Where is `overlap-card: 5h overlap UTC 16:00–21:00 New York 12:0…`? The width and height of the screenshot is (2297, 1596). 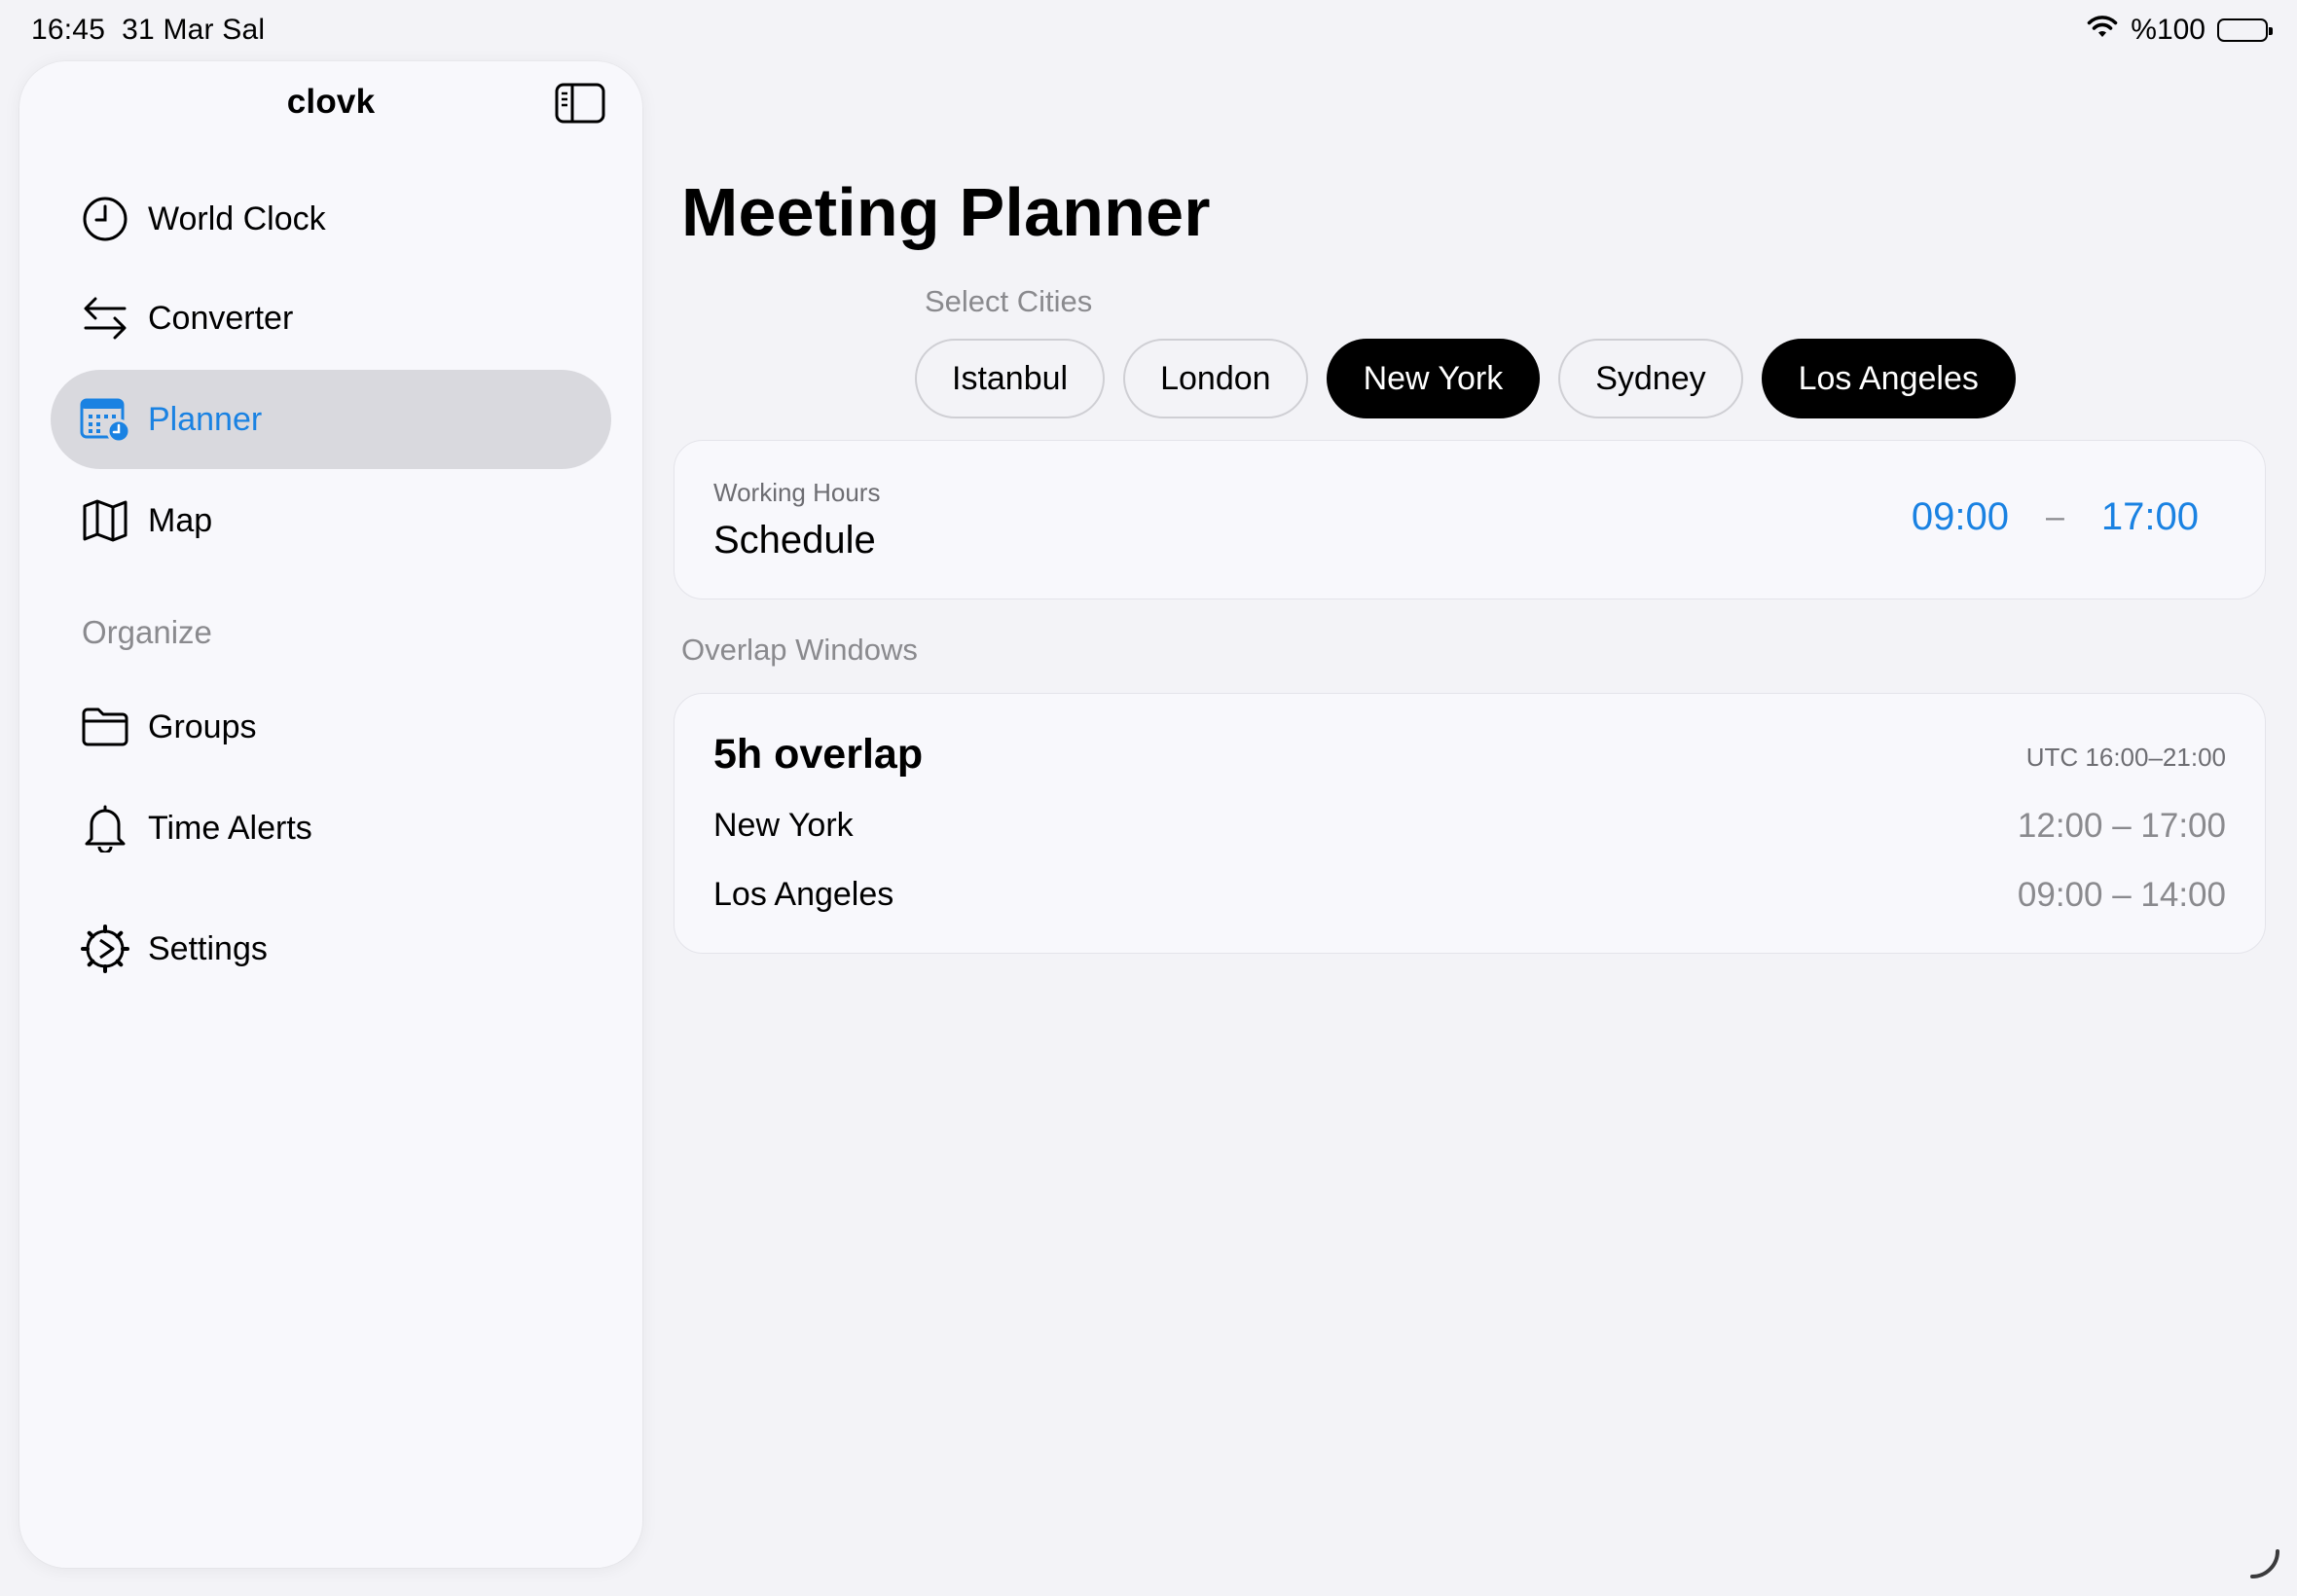 overlap-card: 5h overlap UTC 16:00–21:00 New York 12:0… is located at coordinates (1470, 823).